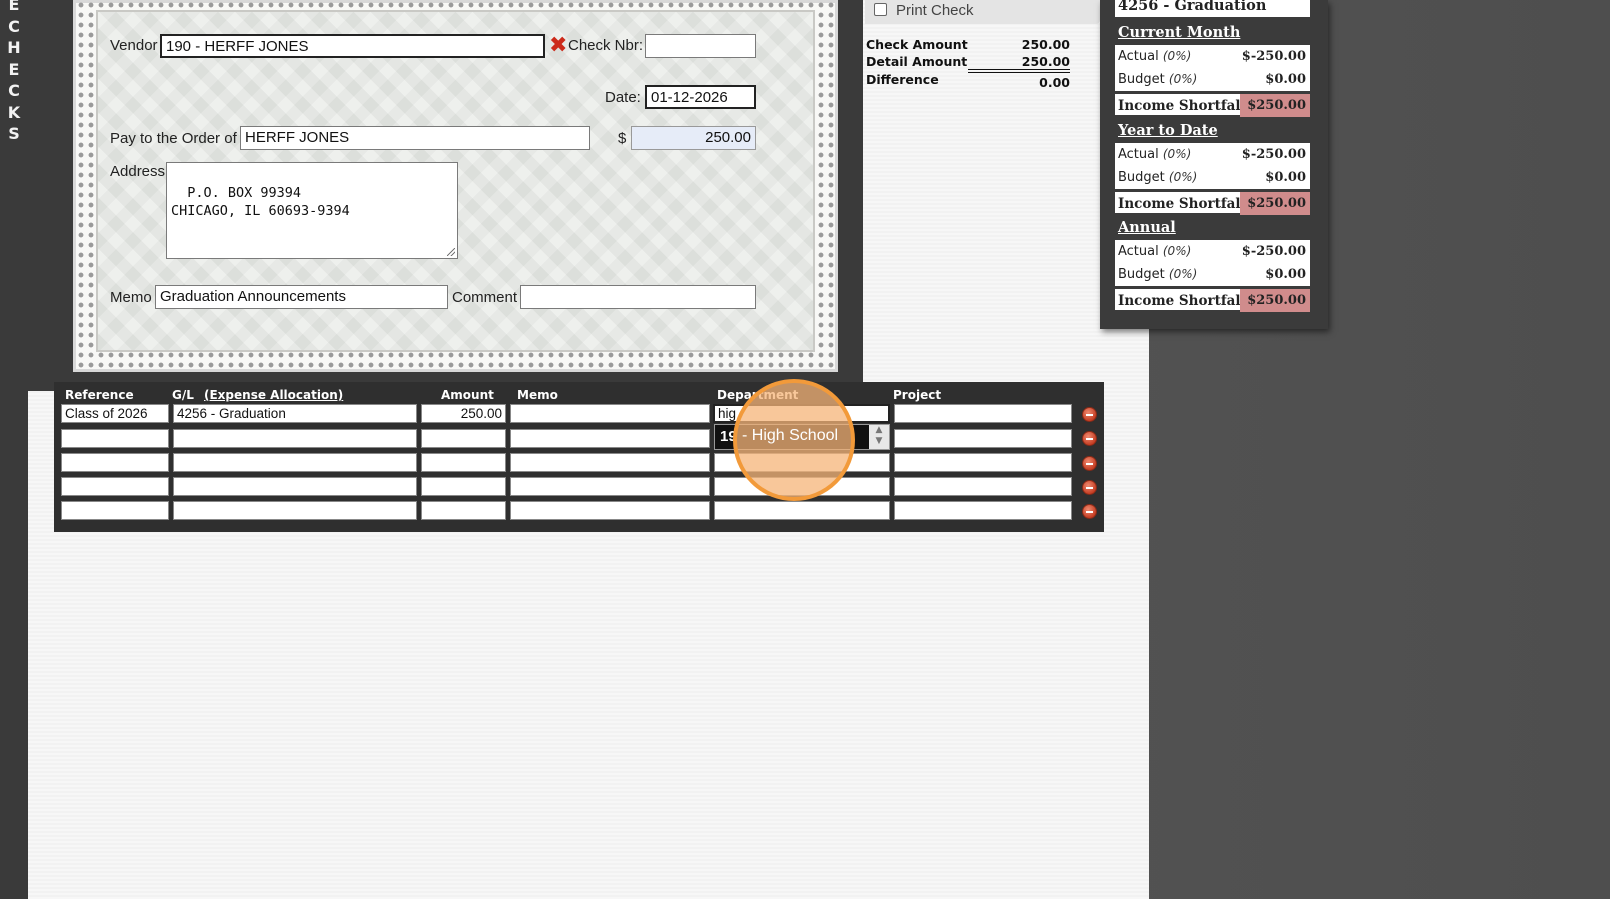 Image resolution: width=1610 pixels, height=899 pixels. Describe the element at coordinates (1045, 44) in the screenshot. I see `check-amount-value: 250.00` at that location.